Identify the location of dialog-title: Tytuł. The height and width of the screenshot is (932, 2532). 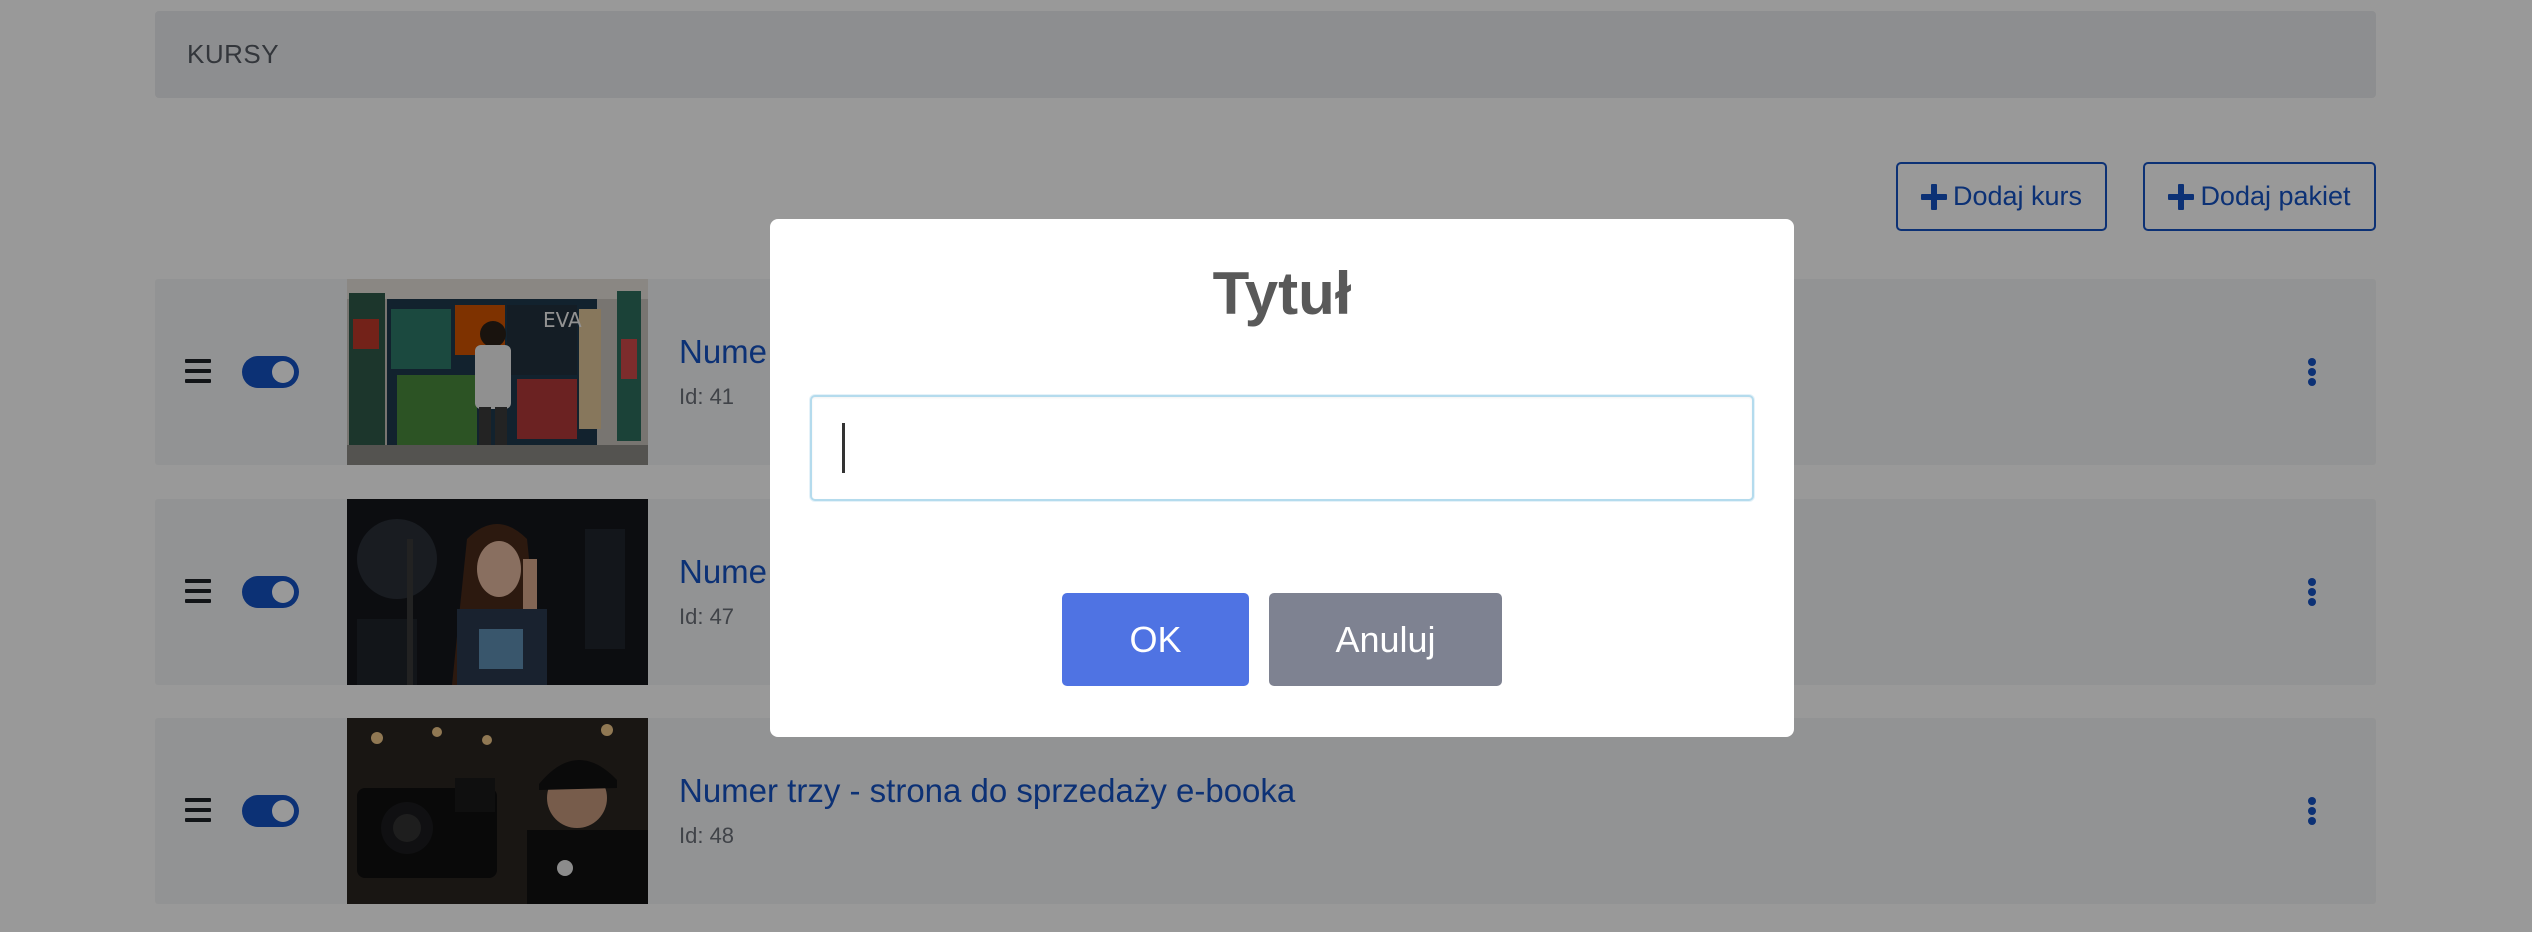
(1282, 293).